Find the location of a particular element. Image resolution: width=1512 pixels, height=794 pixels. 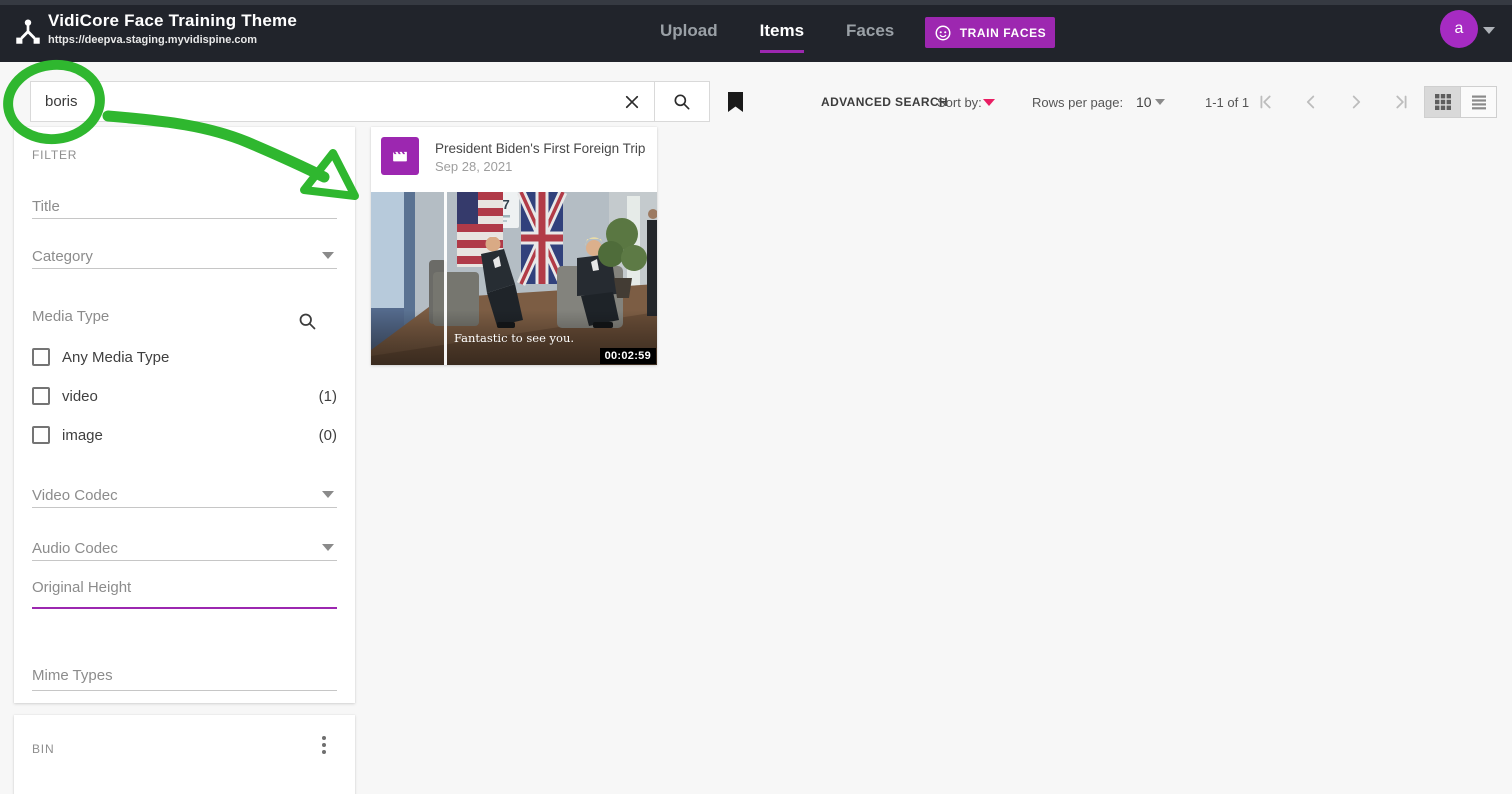

subtitle-caption: Fantastic to see you. is located at coordinates (514, 338).